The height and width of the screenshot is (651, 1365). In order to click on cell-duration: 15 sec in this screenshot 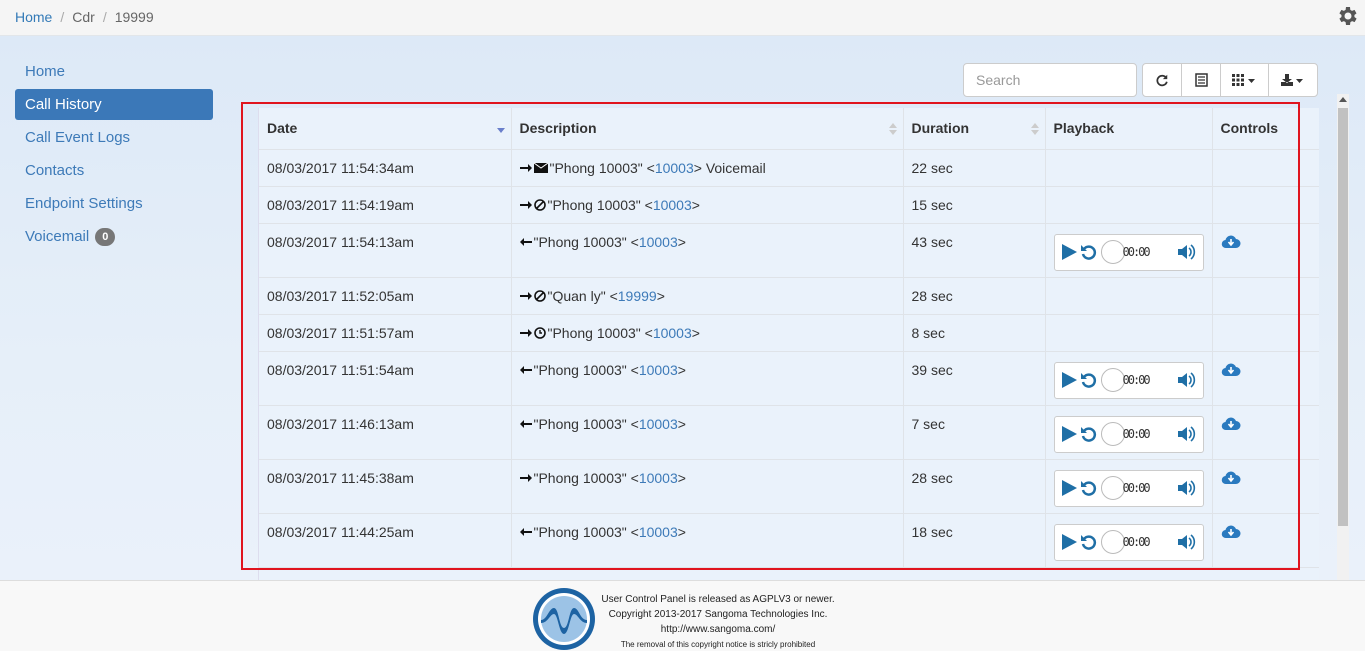, I will do `click(974, 205)`.